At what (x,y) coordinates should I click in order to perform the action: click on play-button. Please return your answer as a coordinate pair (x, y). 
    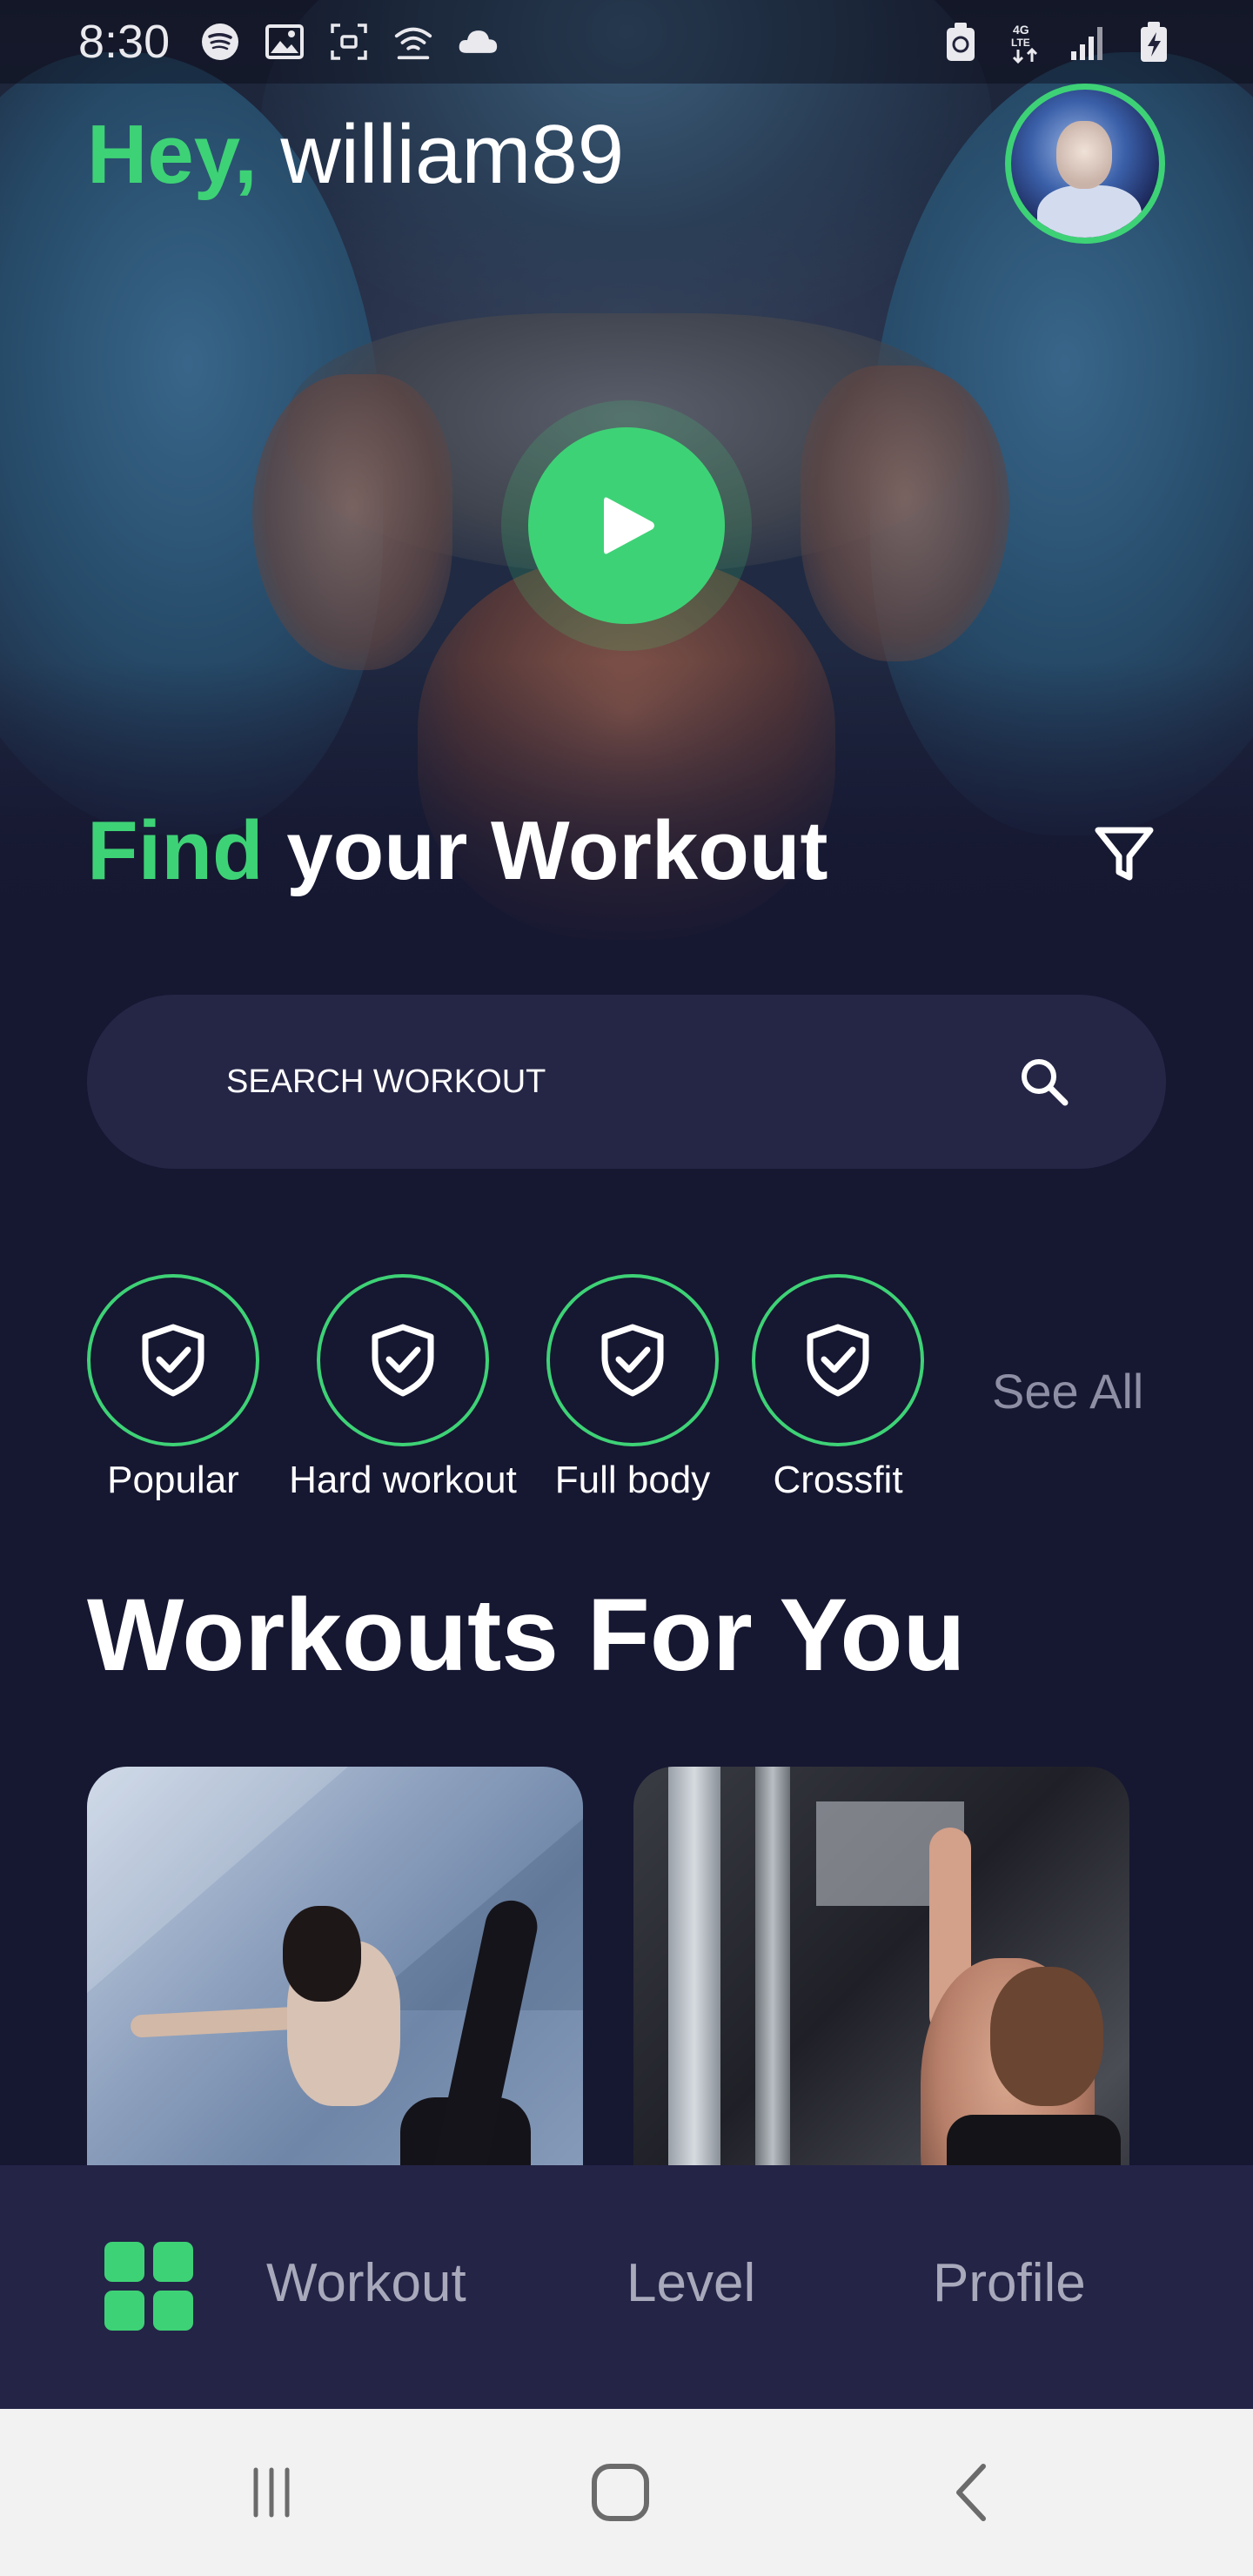
    Looking at the image, I should click on (626, 525).